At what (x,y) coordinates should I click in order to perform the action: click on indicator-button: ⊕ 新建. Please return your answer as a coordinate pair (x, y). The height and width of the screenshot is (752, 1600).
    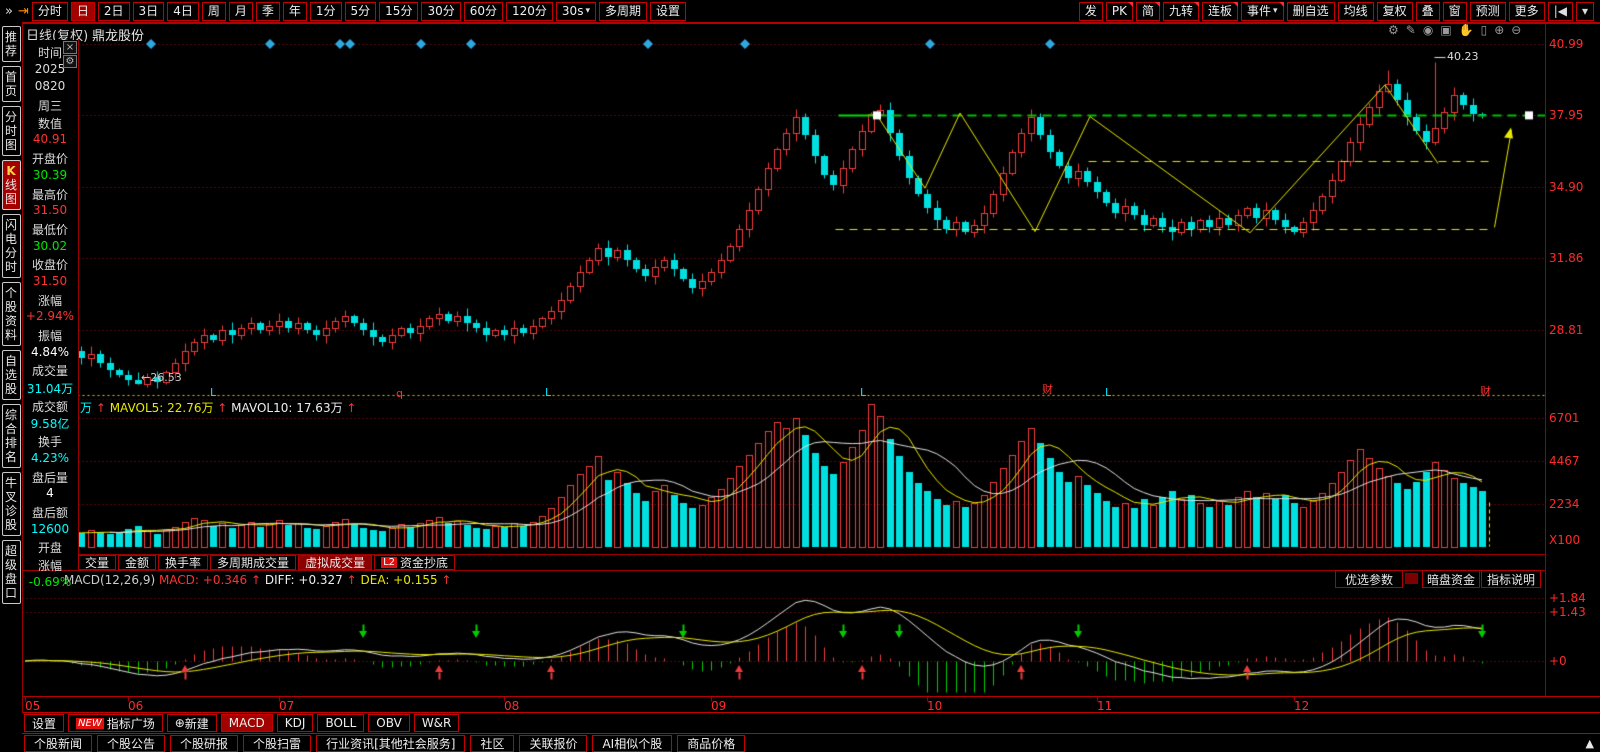
    Looking at the image, I should click on (191, 723).